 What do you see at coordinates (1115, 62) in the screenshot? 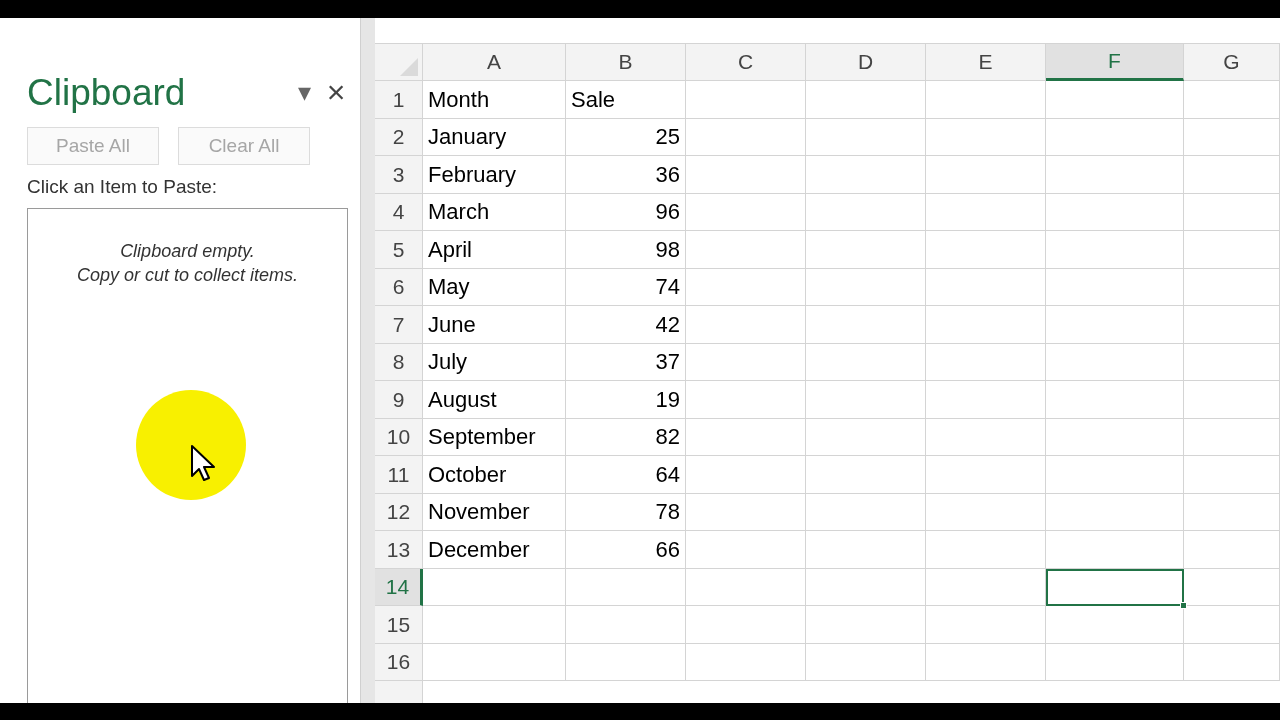
I see `column-header: F` at bounding box center [1115, 62].